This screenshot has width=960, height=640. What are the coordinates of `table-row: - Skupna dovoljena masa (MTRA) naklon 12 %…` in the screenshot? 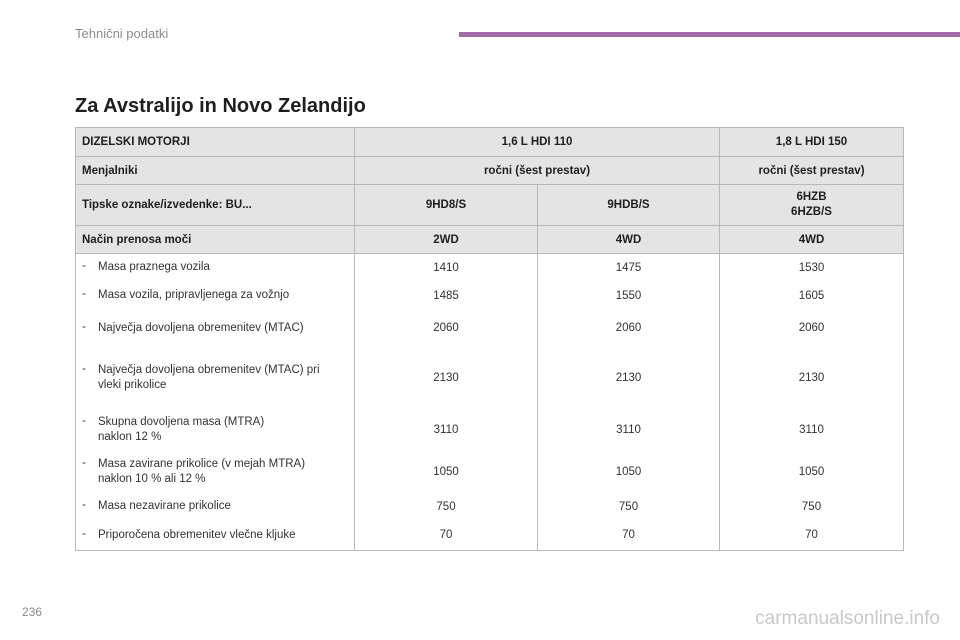 It's located at (489, 430).